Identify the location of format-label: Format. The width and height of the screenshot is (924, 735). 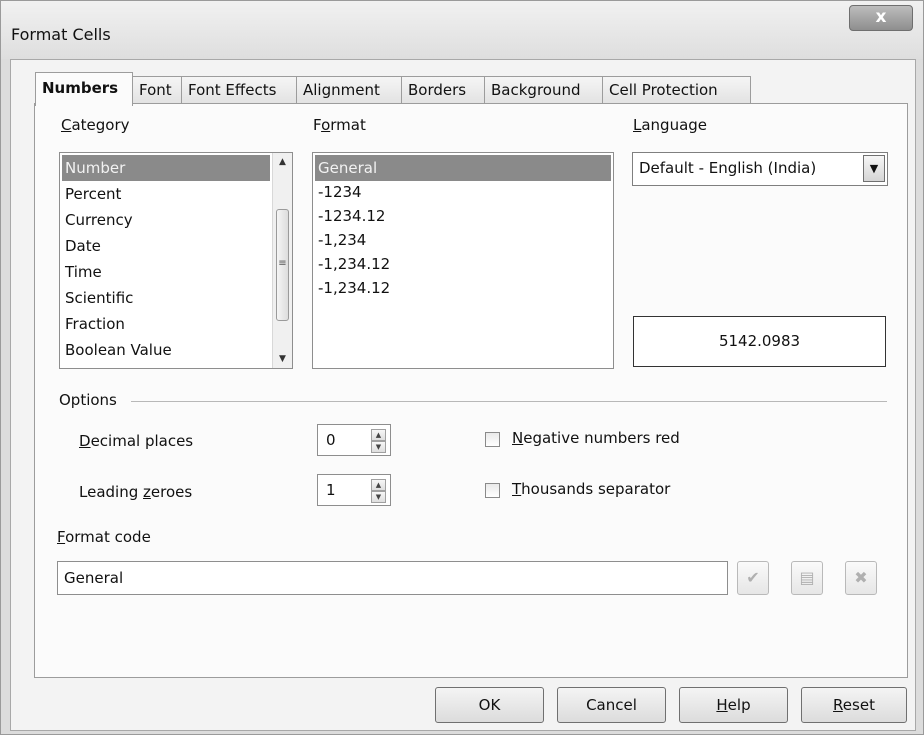
(339, 125).